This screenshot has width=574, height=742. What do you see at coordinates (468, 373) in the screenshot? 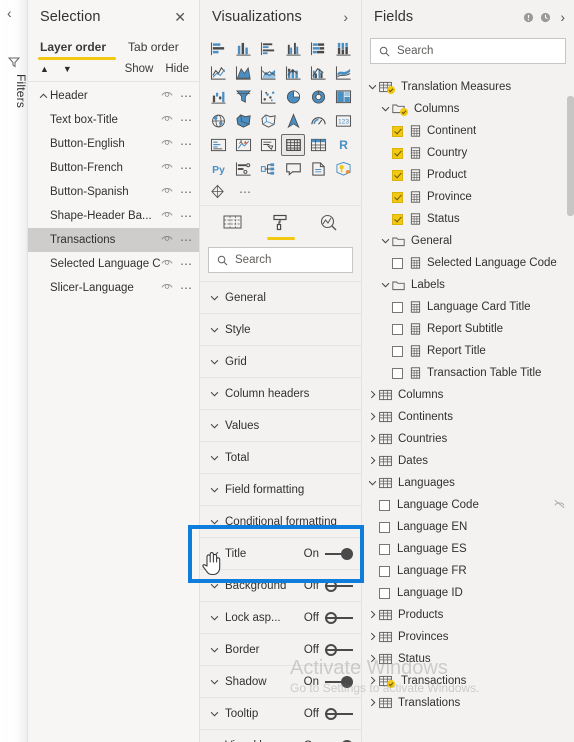
I see `fields-tree-item: Transaction Table Title` at bounding box center [468, 373].